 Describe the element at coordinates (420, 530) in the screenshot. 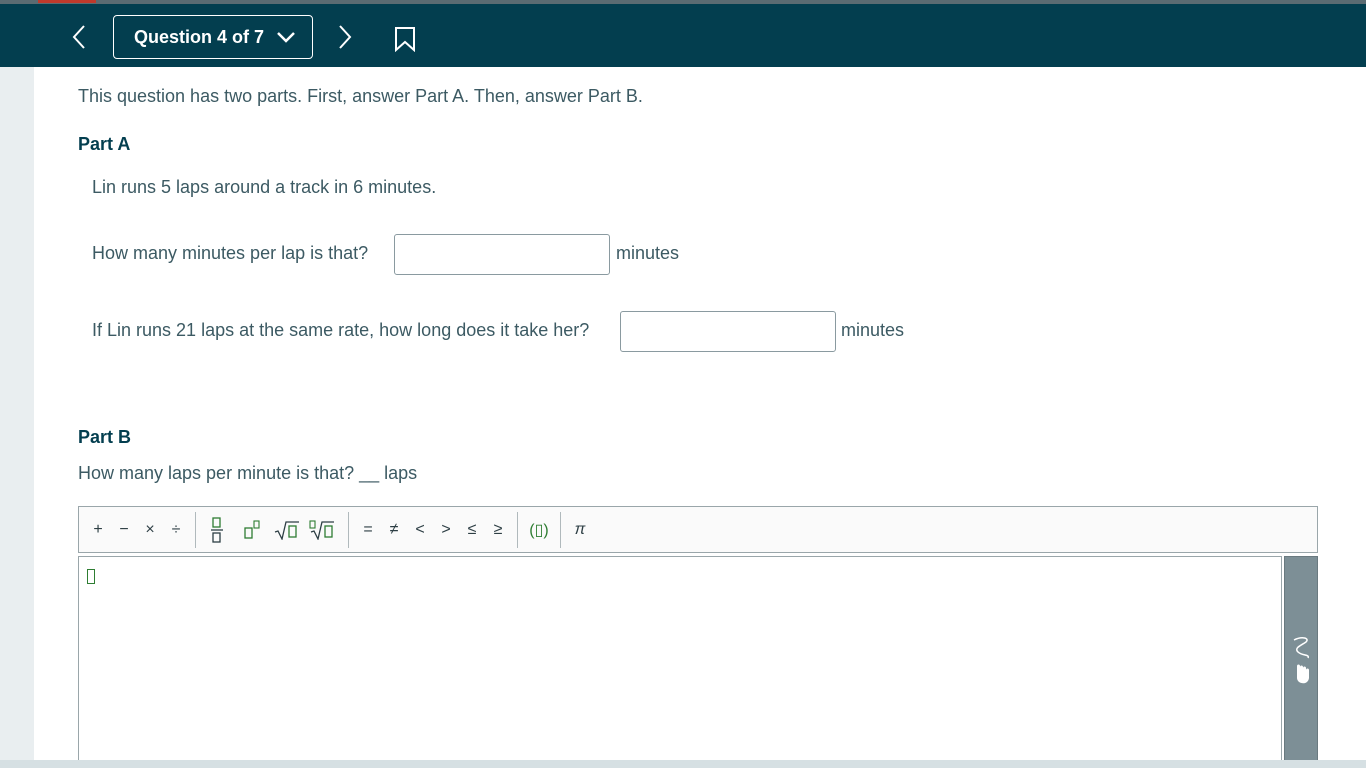

I see `less-than-button: <` at that location.